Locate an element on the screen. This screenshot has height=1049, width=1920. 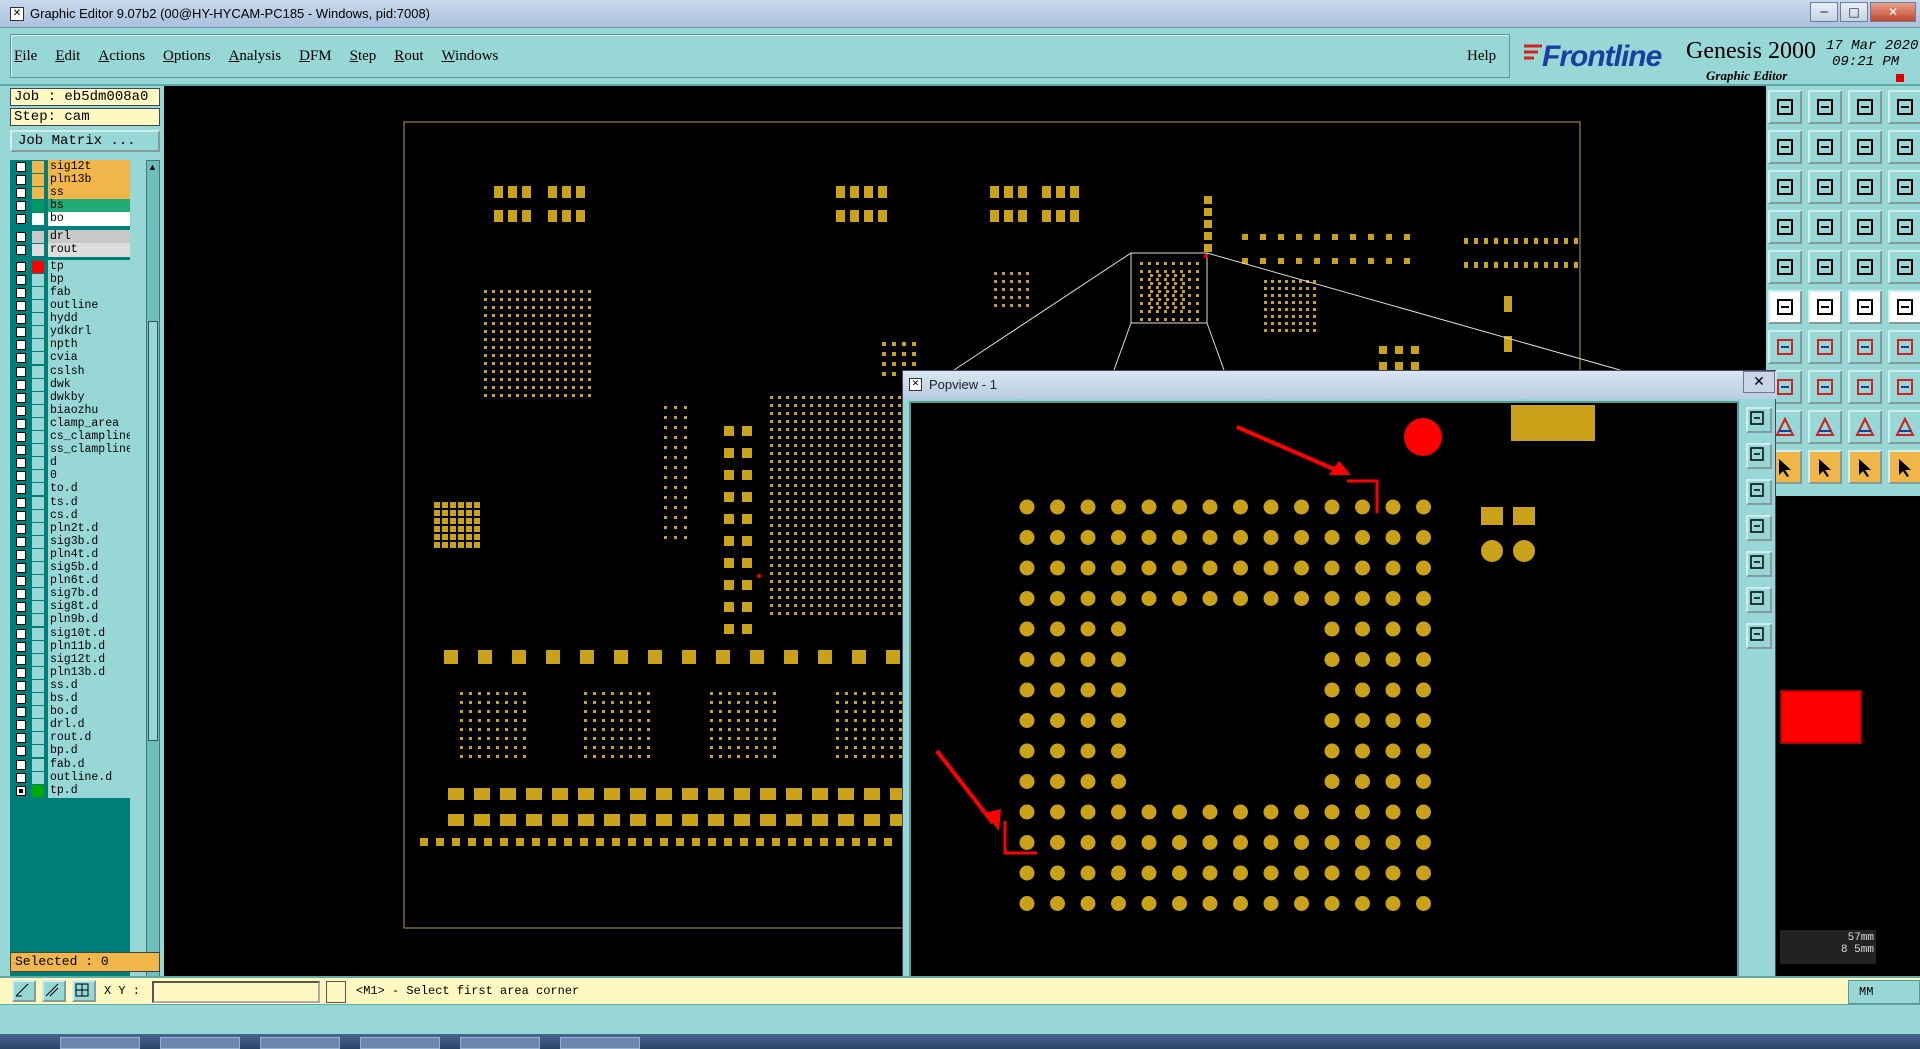
layer-name: sig10t.d is located at coordinates (89, 633).